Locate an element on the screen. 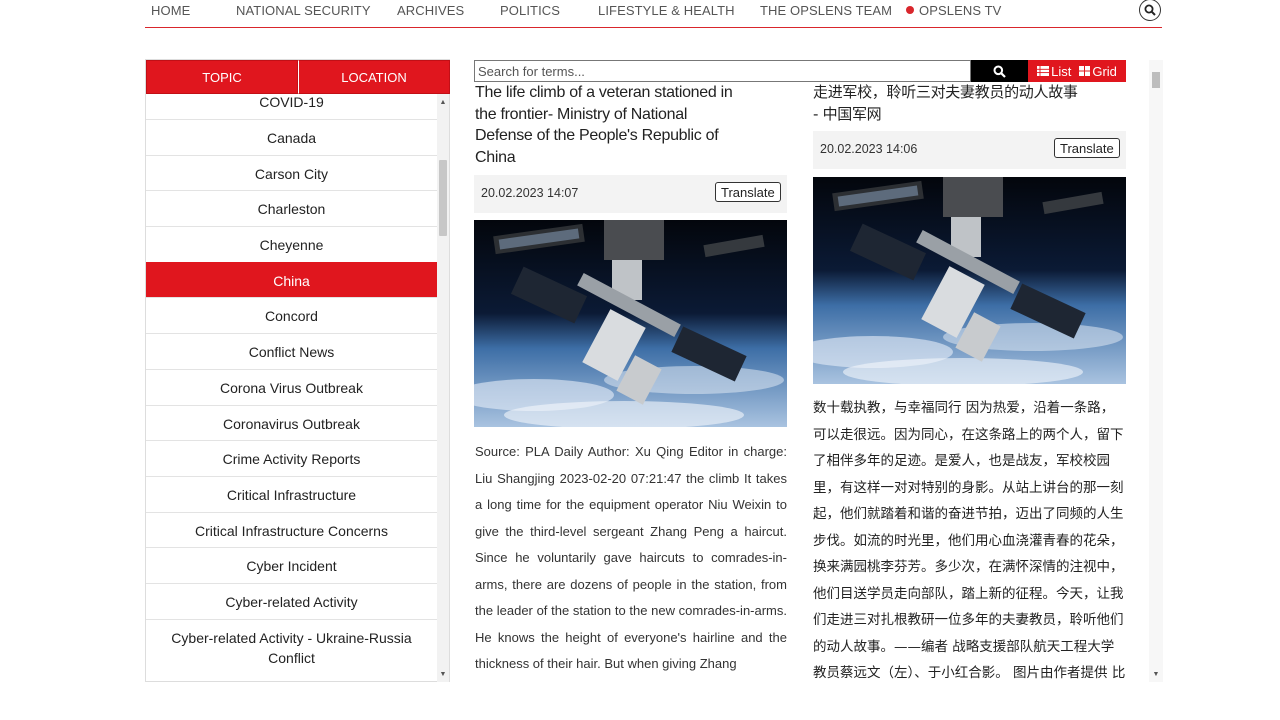 Image resolution: width=1280 pixels, height=720 pixels. article-meta: 20.02.2023 14:07 Translate is located at coordinates (630, 194).